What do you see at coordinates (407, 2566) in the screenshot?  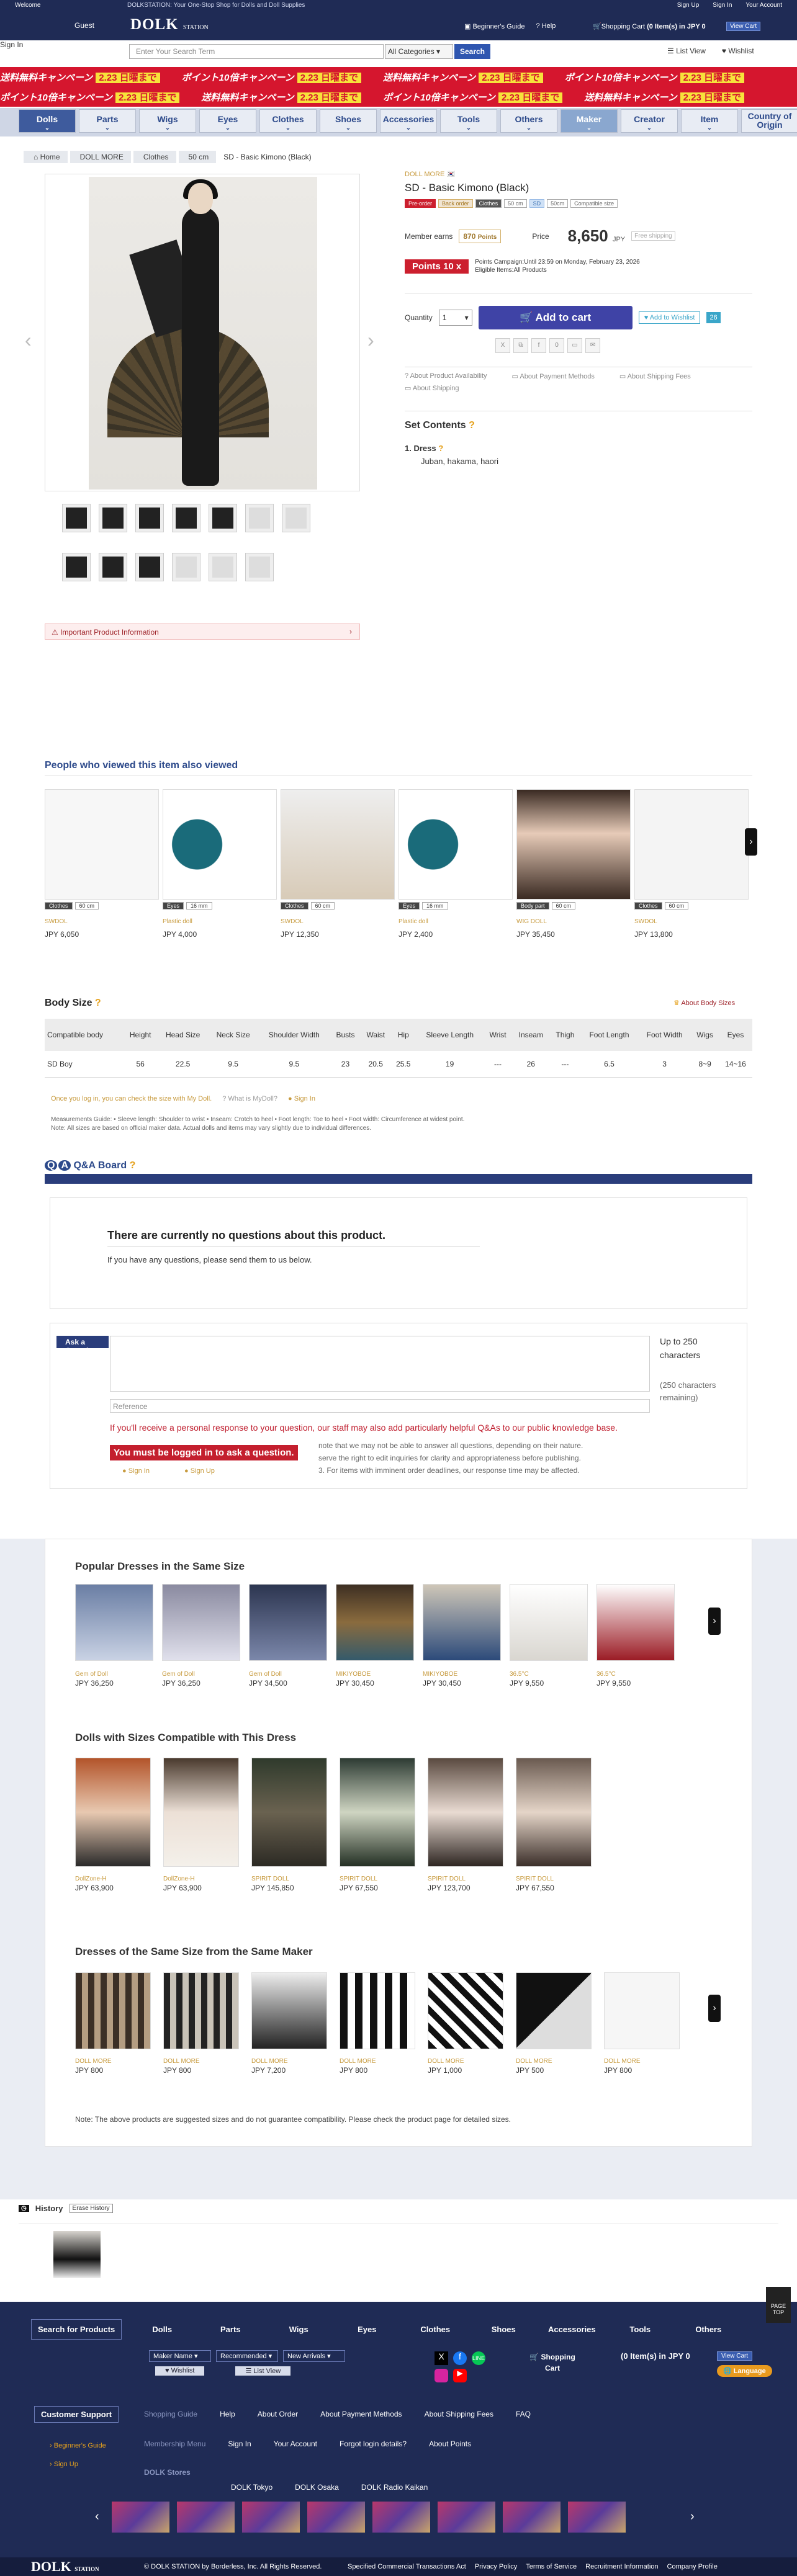 I see `legal-link: Specified Commercial Transactions Act` at bounding box center [407, 2566].